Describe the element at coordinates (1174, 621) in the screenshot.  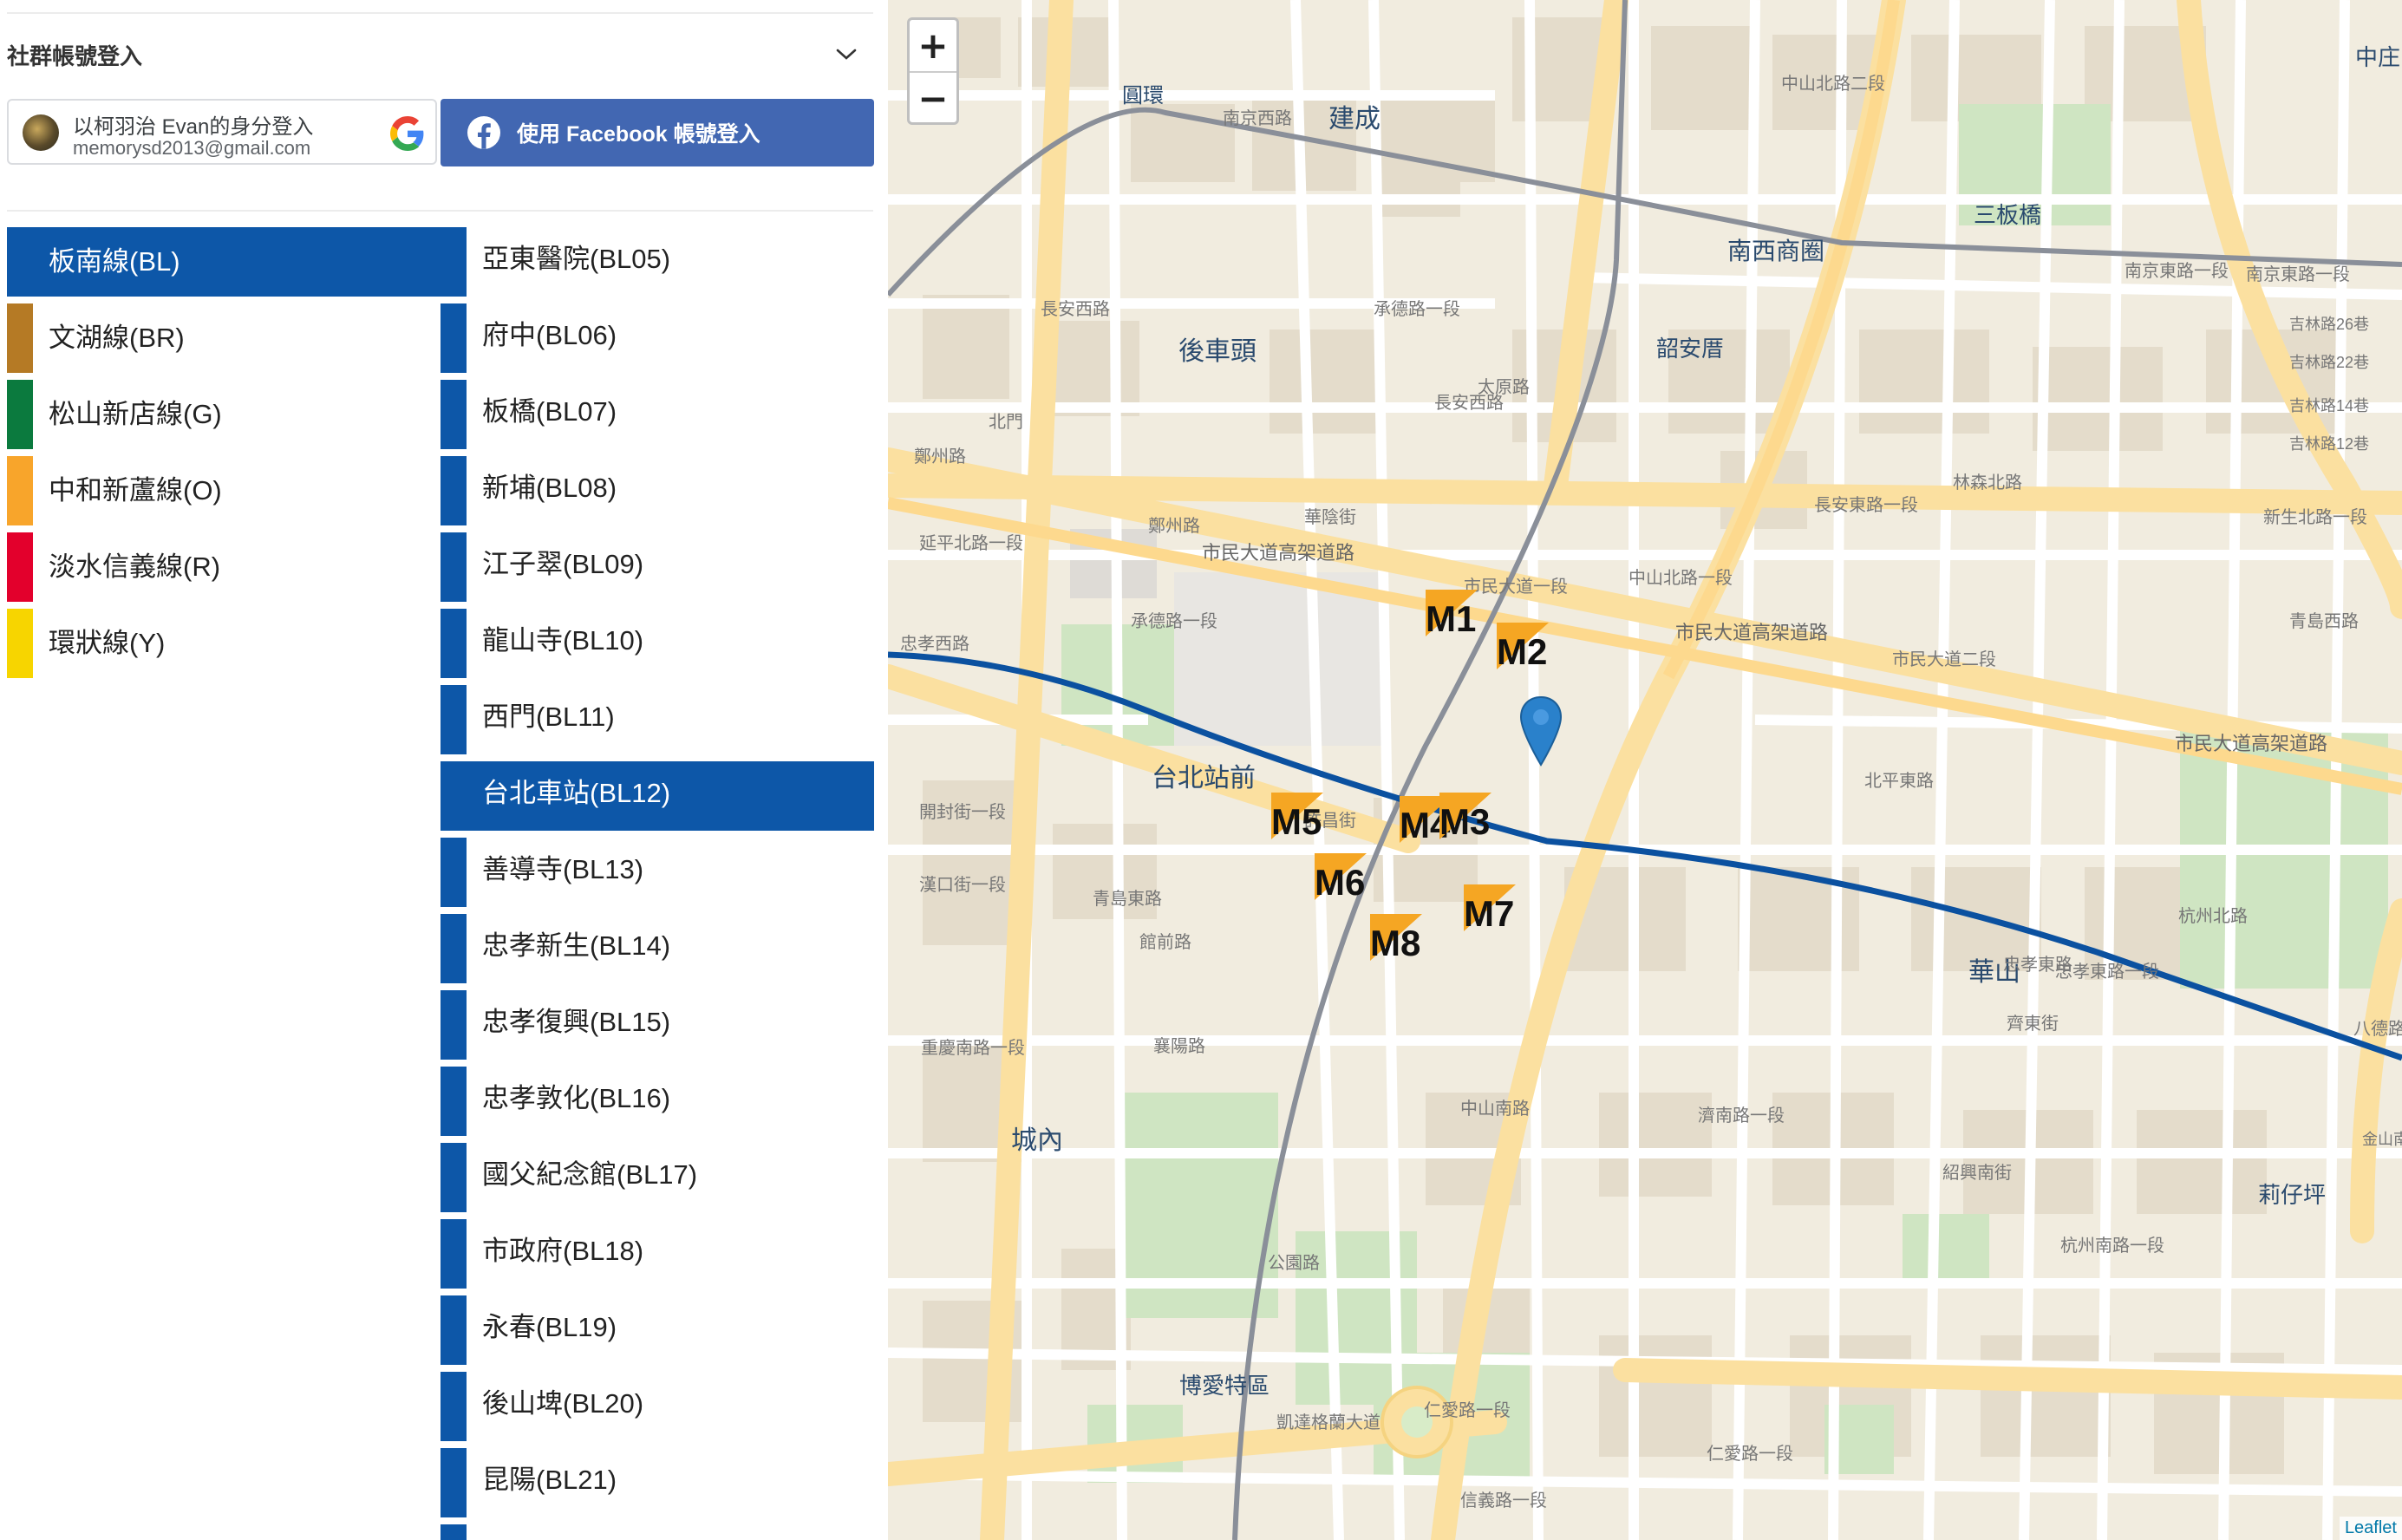
I see `road-label: 承德路一段` at that location.